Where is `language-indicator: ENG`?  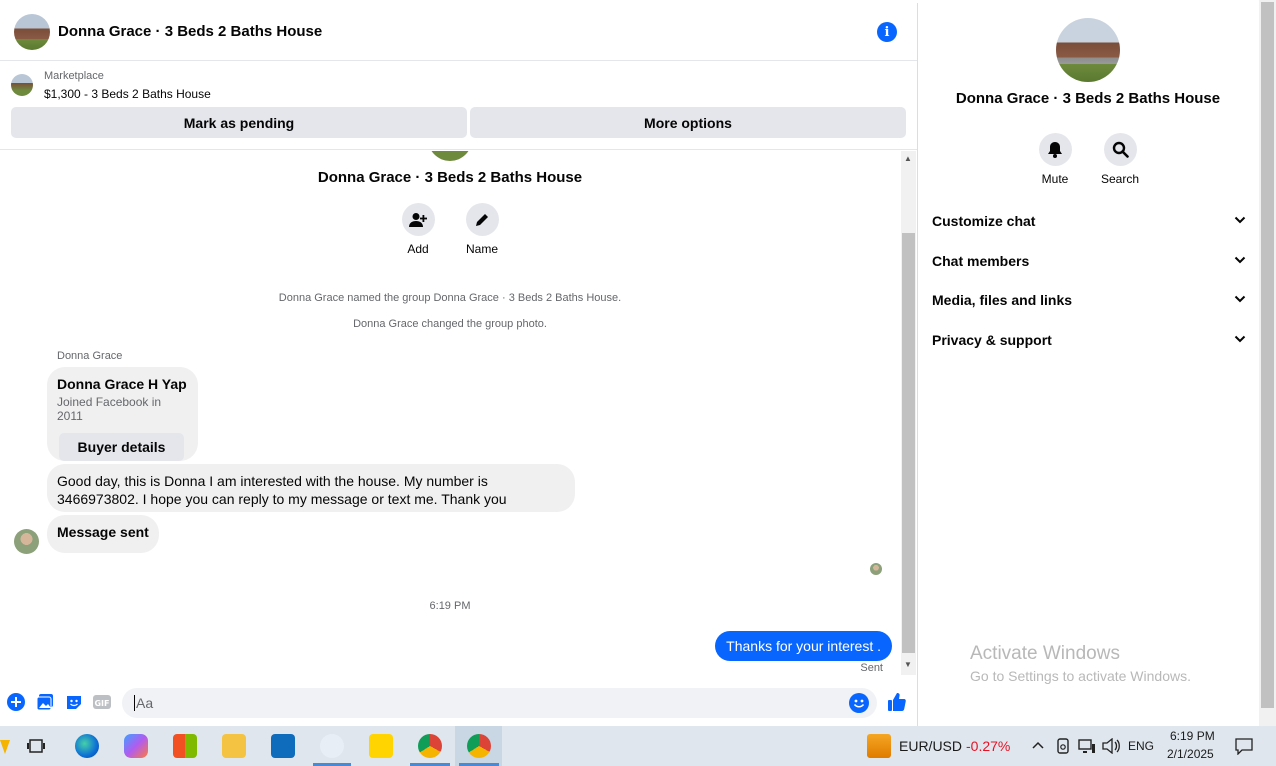 language-indicator: ENG is located at coordinates (1141, 746).